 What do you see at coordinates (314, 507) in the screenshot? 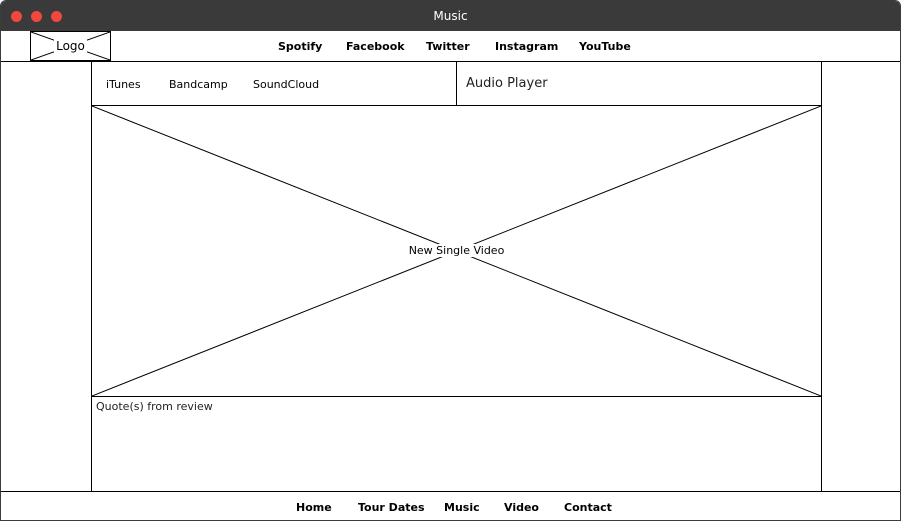
I see `footer-link-home: Home` at bounding box center [314, 507].